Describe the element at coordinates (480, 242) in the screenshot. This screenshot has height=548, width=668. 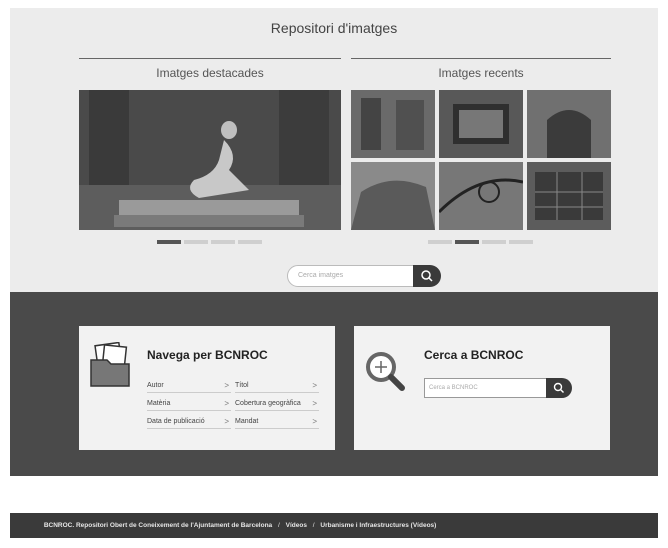
I see `recent-carousel-dots` at that location.